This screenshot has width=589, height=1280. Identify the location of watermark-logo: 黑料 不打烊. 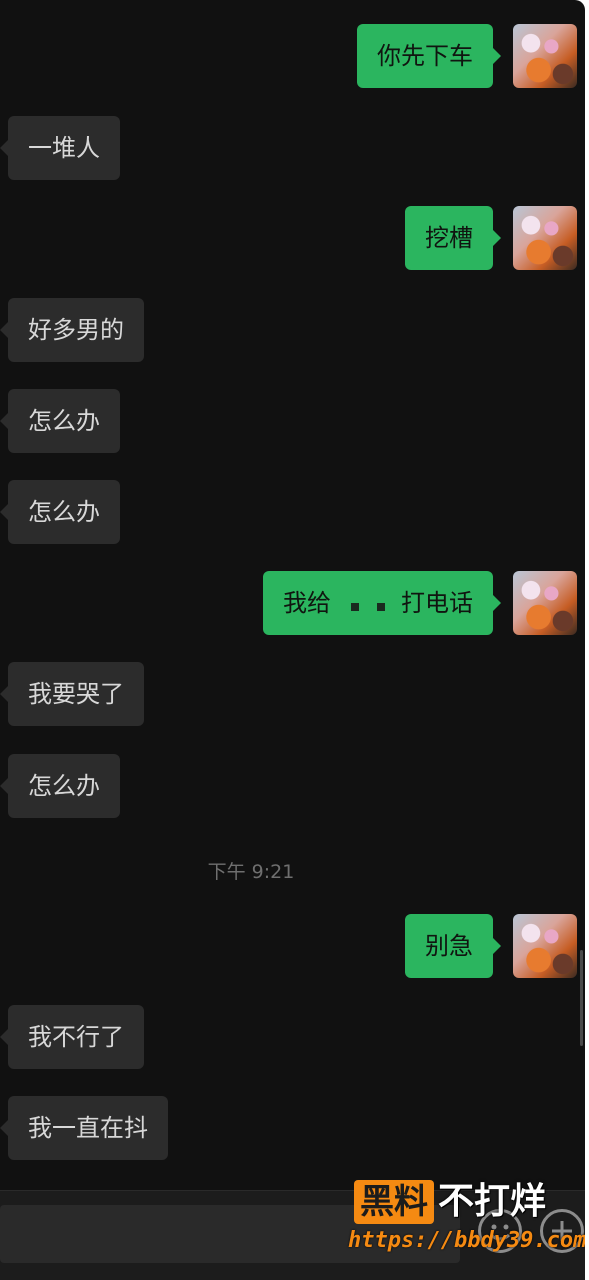
(450, 1202).